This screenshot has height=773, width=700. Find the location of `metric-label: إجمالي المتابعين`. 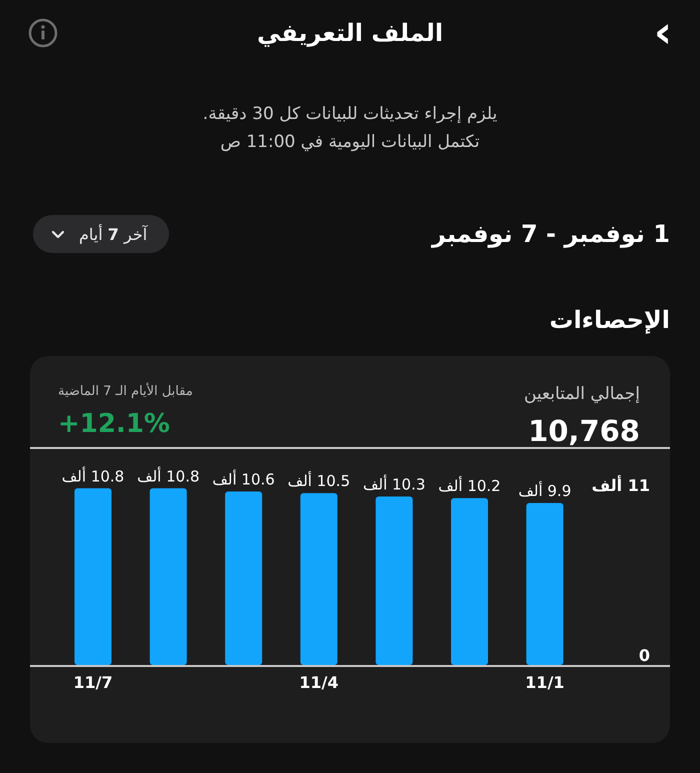

metric-label: إجمالي المتابعين is located at coordinates (582, 394).